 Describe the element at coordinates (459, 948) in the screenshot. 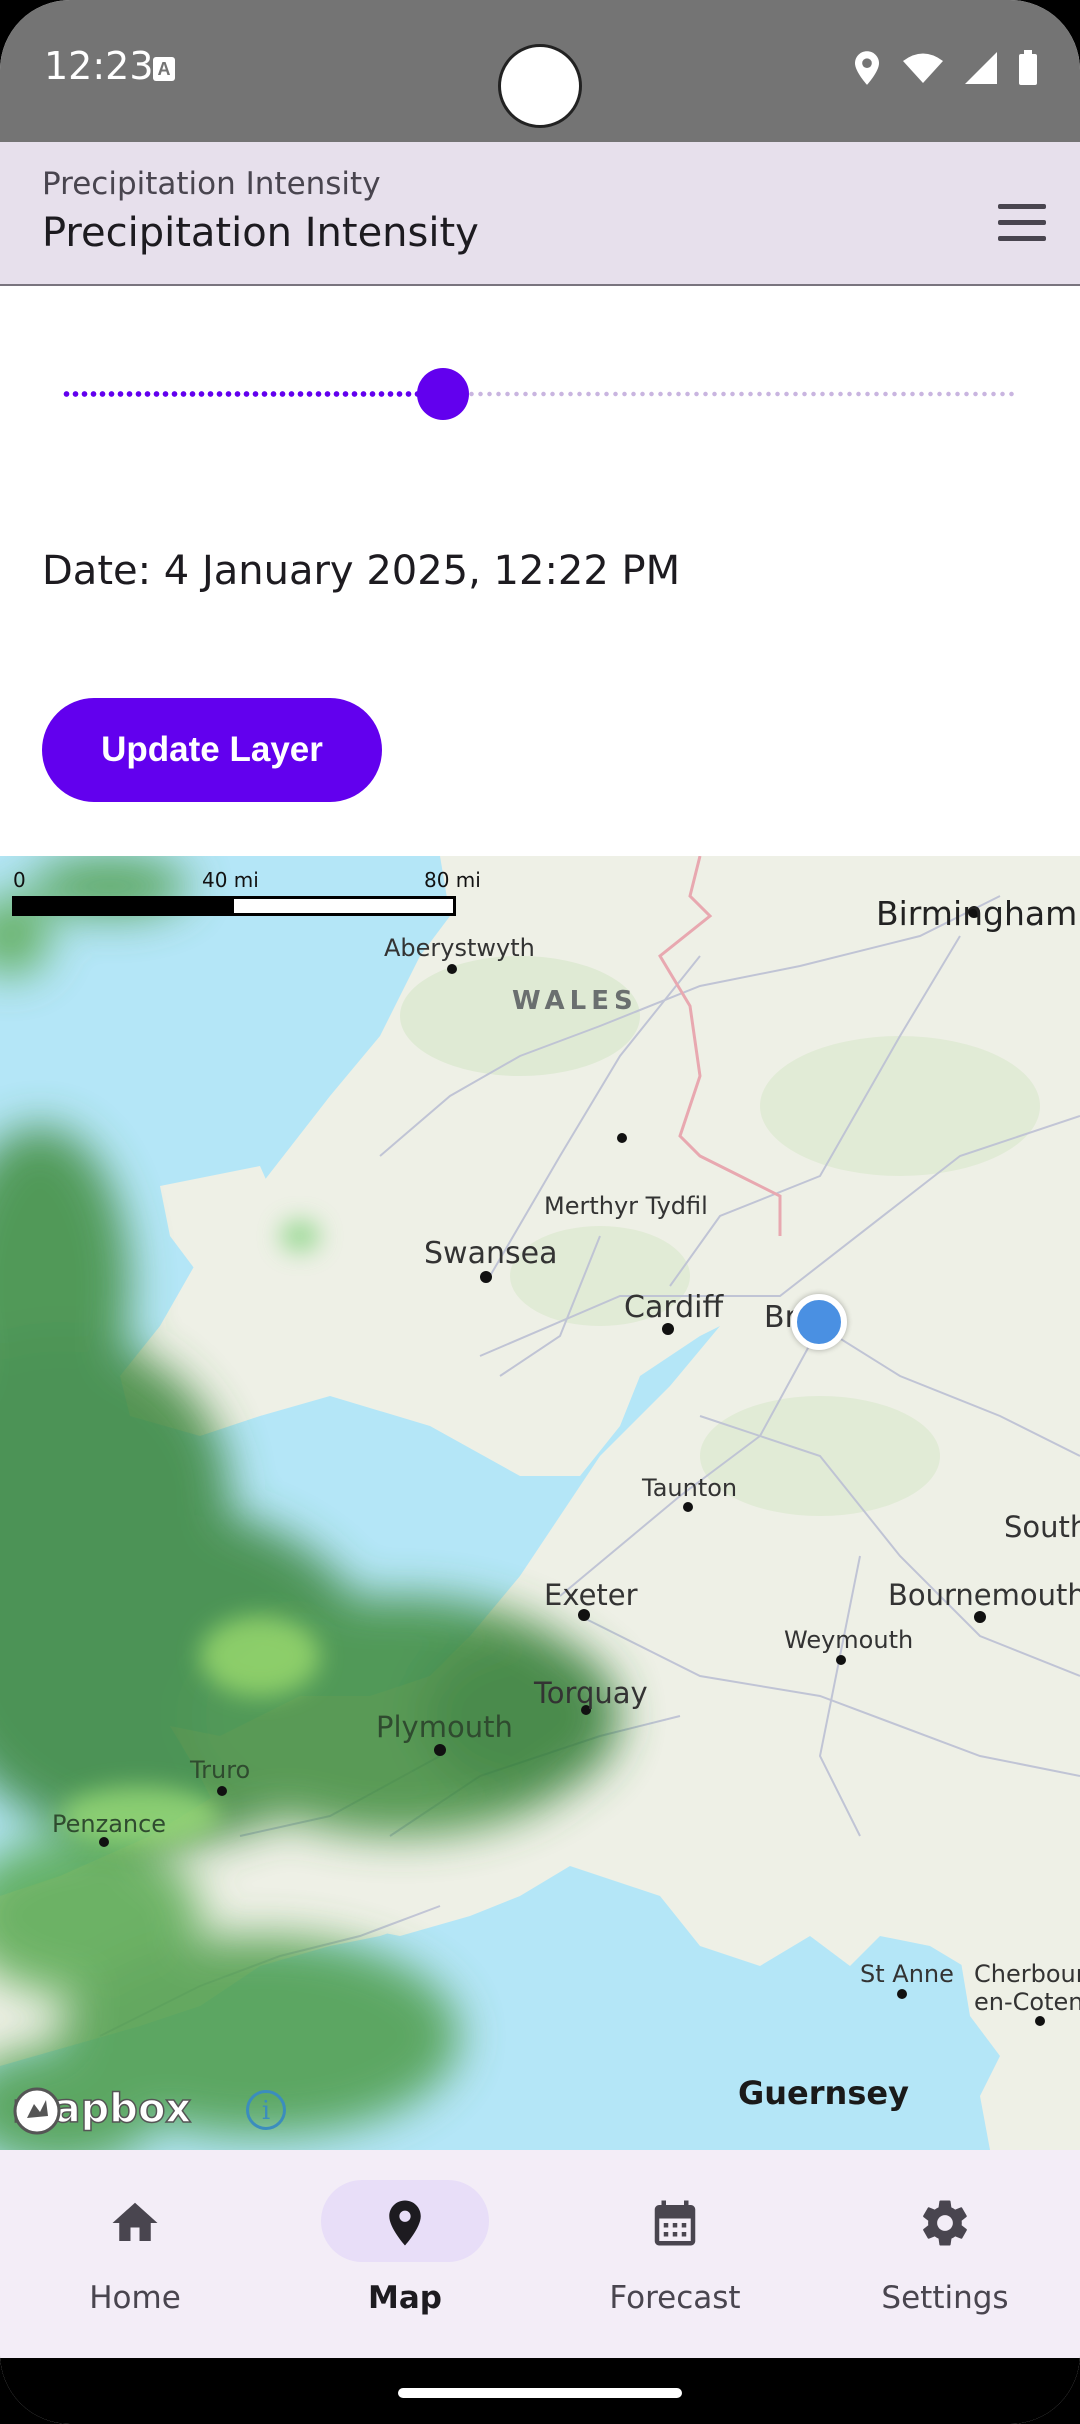

I see `map-label: Aberystwyth` at that location.